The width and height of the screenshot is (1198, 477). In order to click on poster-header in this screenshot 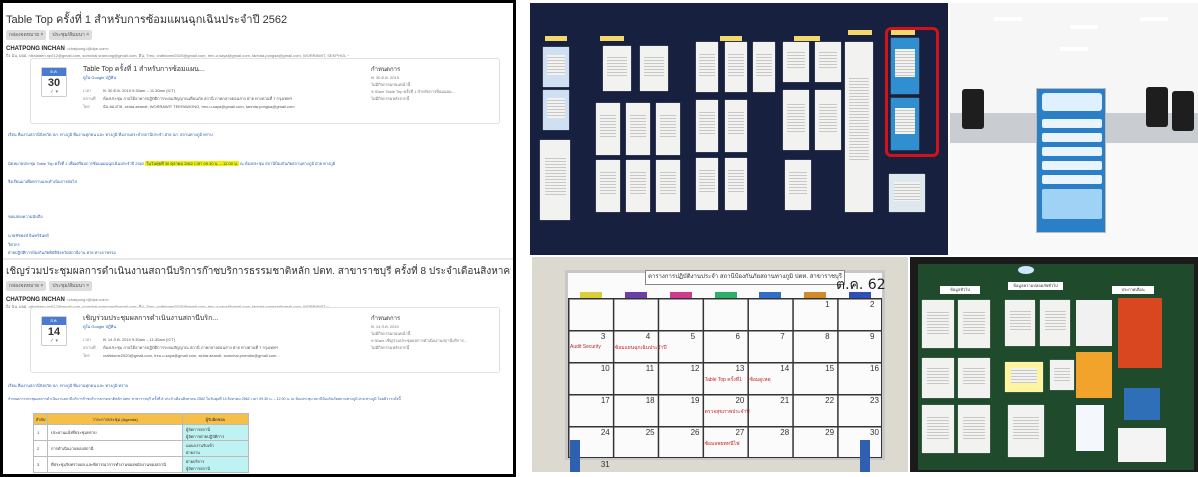, I will do `click(1072, 102)`.